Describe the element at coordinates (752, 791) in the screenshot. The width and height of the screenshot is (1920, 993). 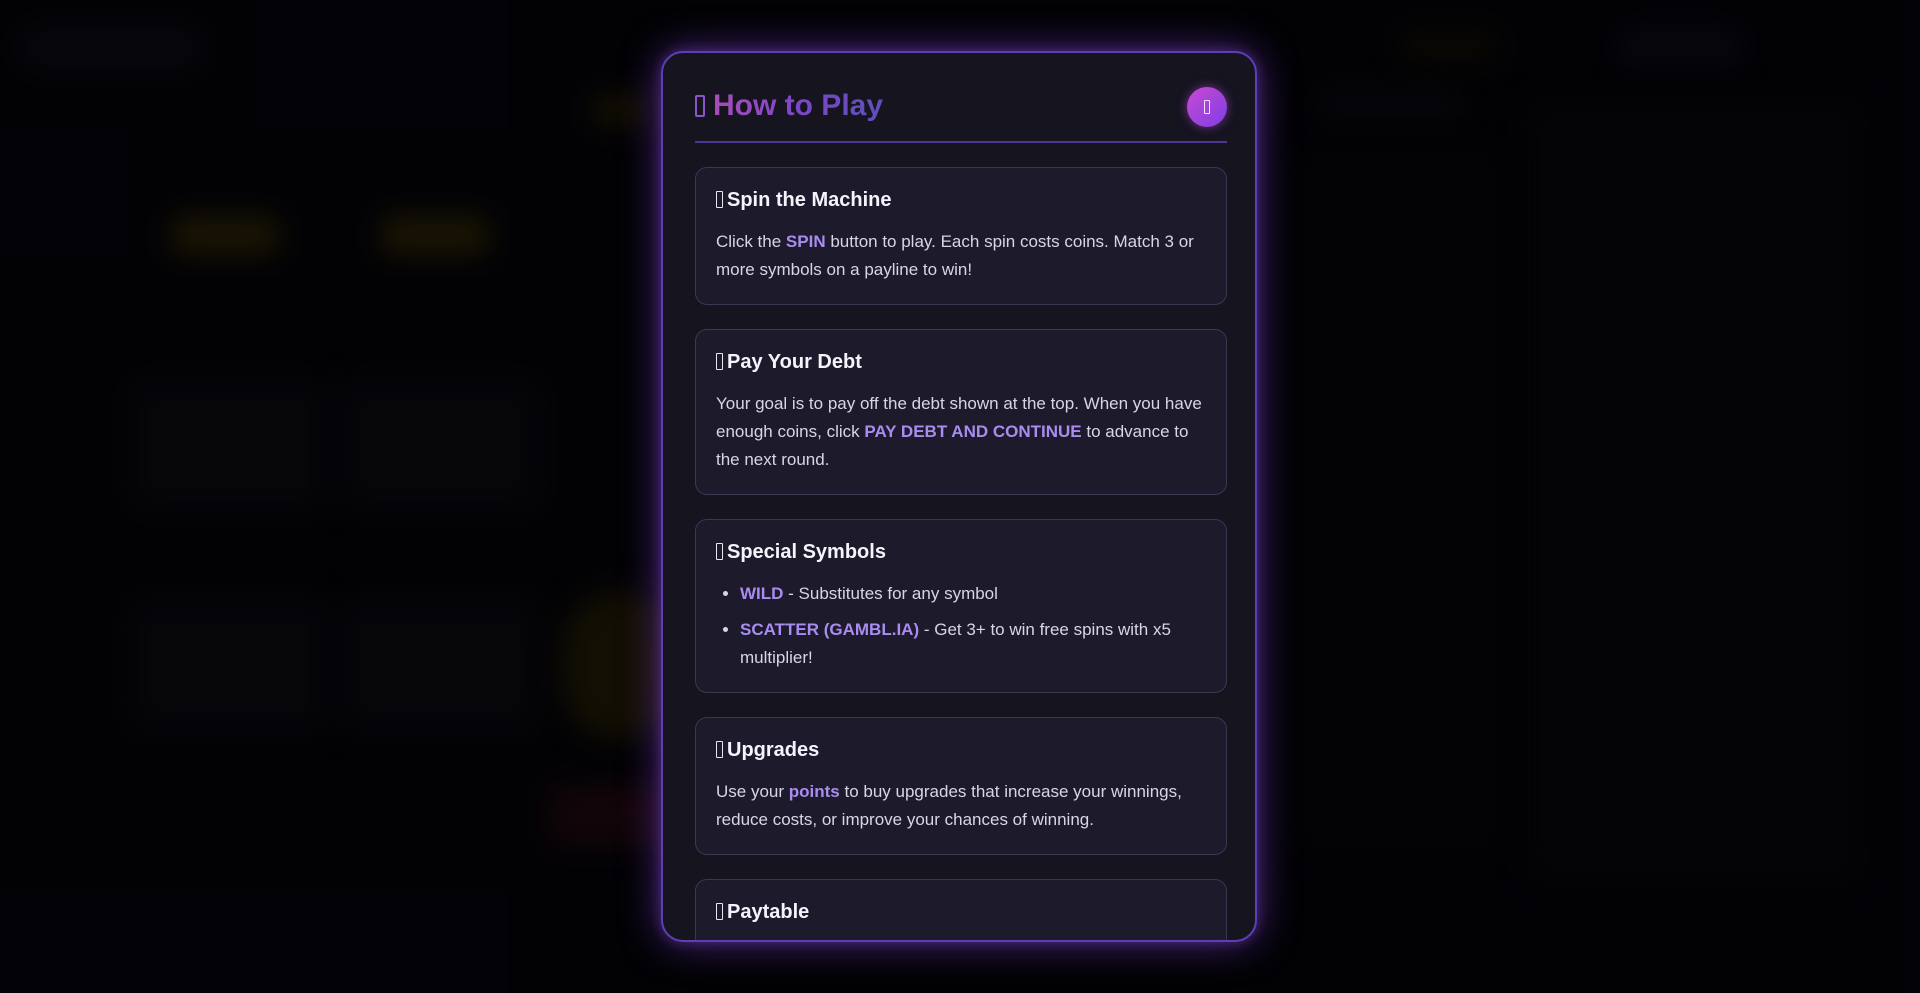
I see `text-part: Use your` at that location.